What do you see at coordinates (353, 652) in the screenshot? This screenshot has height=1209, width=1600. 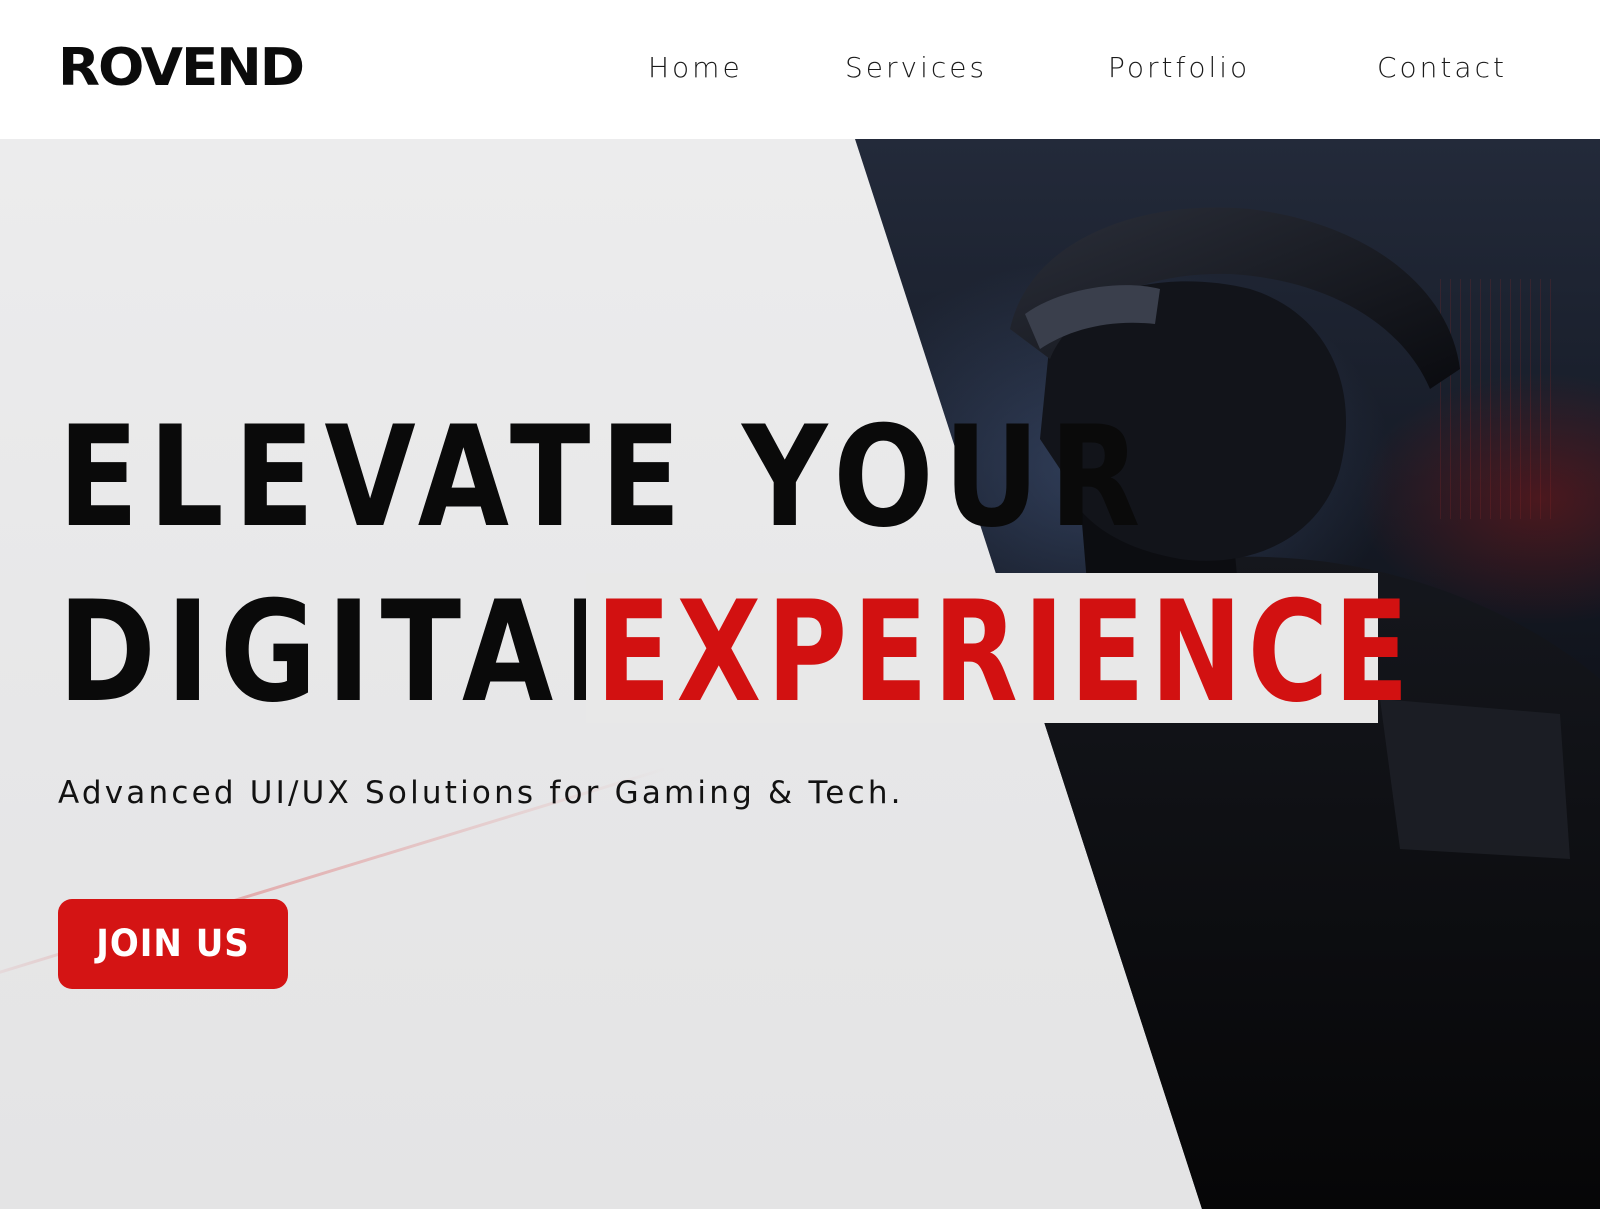 I see `hero-headline-line2: DIGITAL` at bounding box center [353, 652].